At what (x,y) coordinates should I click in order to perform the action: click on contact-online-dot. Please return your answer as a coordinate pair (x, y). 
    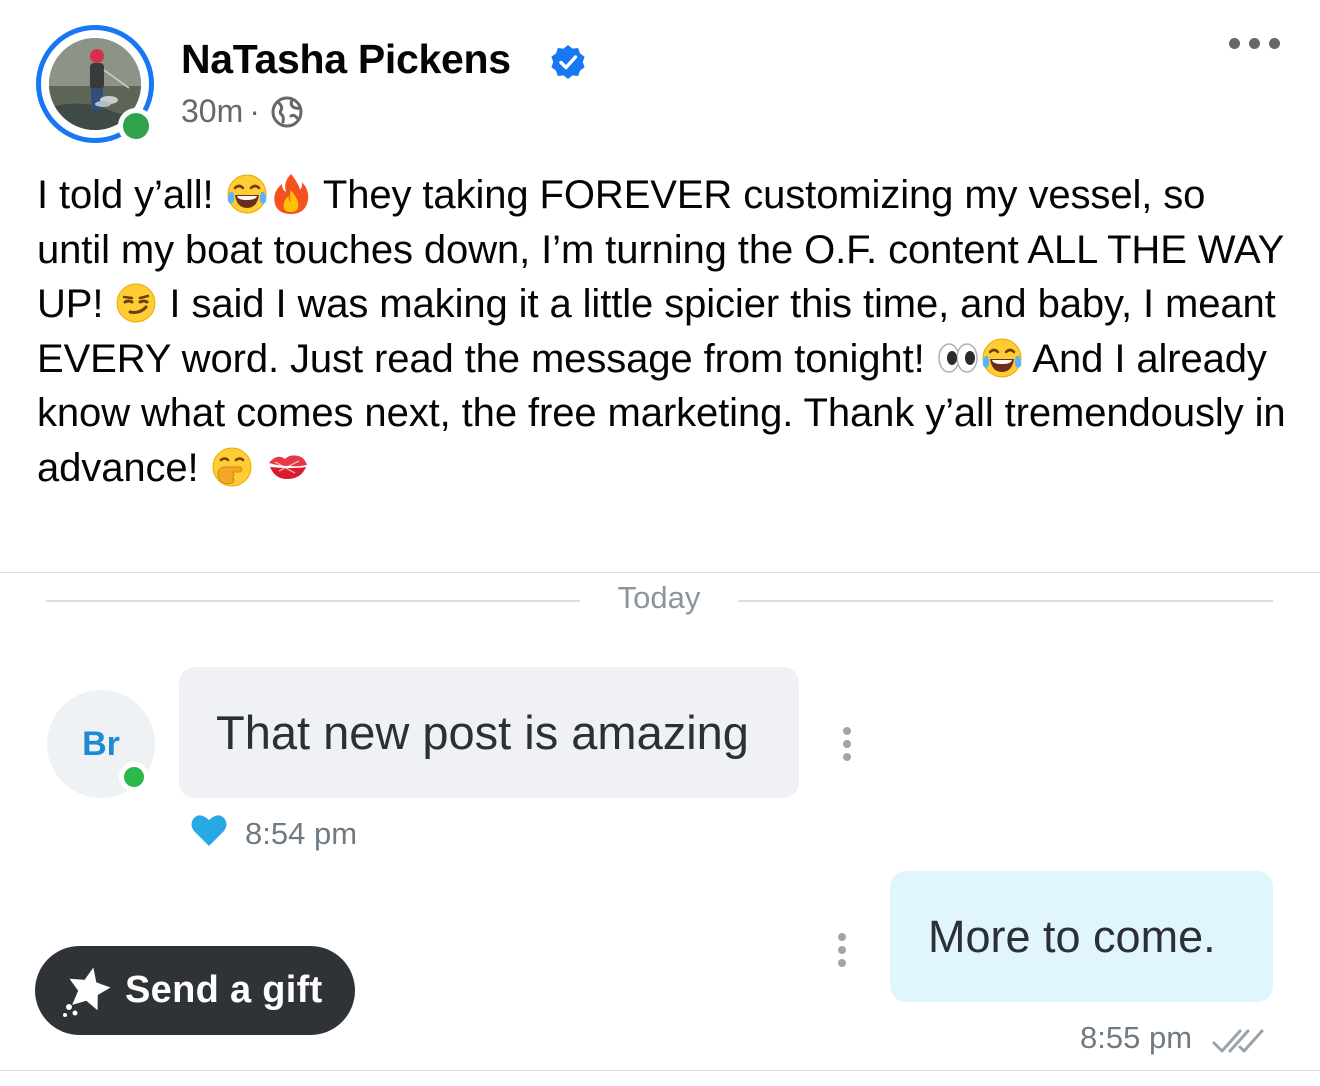
    Looking at the image, I should click on (134, 777).